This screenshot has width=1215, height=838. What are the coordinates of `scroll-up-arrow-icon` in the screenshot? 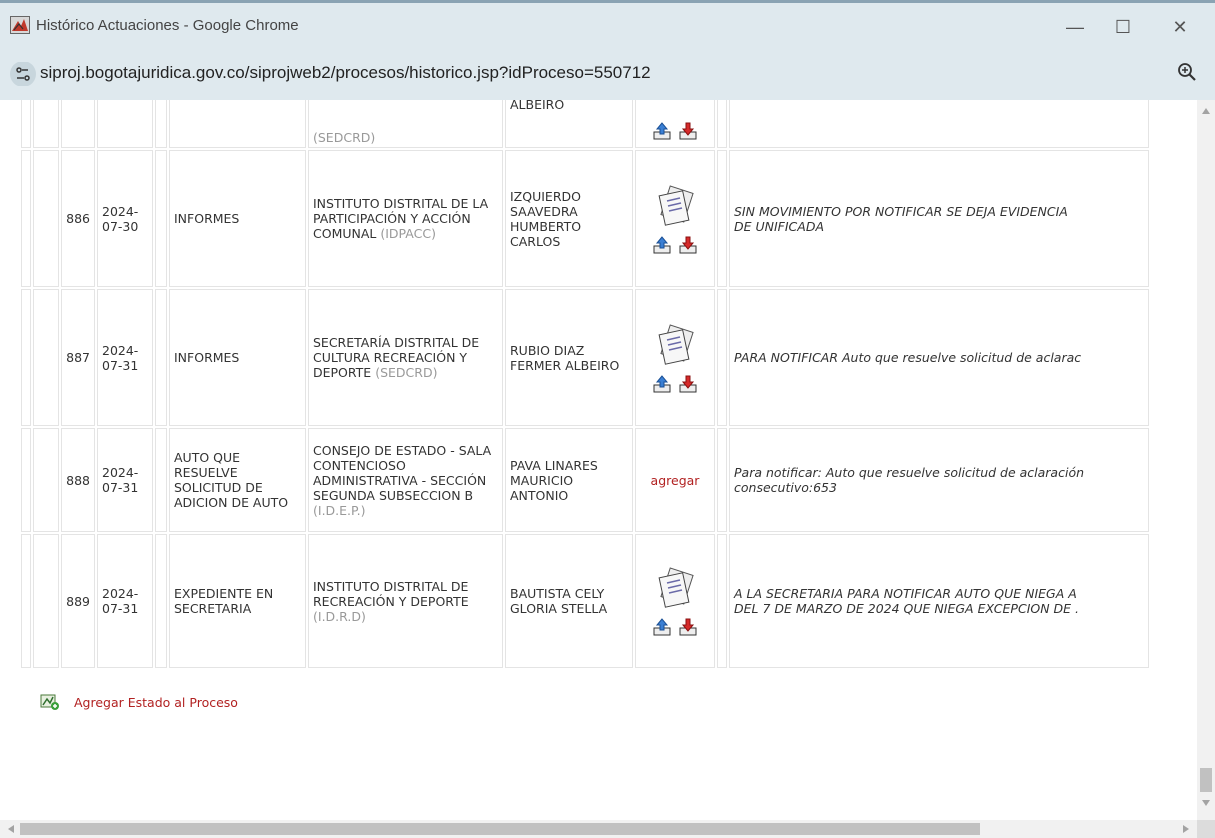 It's located at (1206, 111).